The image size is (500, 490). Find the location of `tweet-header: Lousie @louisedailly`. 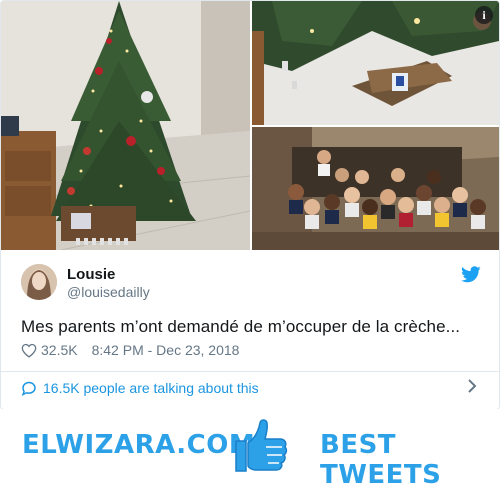

tweet-header: Lousie @louisedailly is located at coordinates (251, 284).